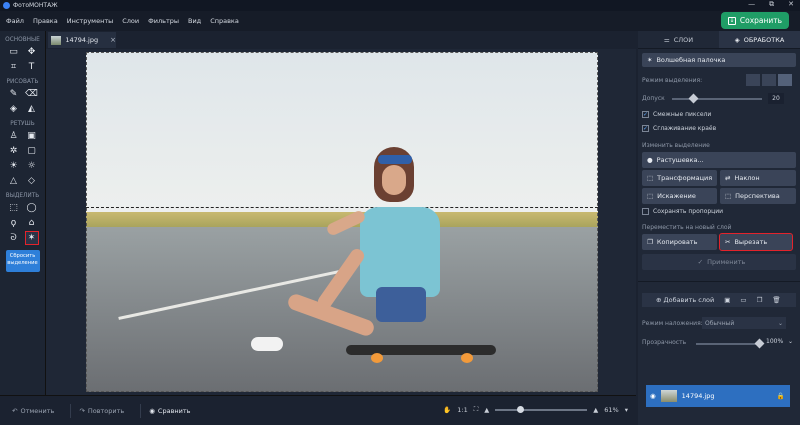  I want to click on select-tool-icon: ▭, so click(14, 52).